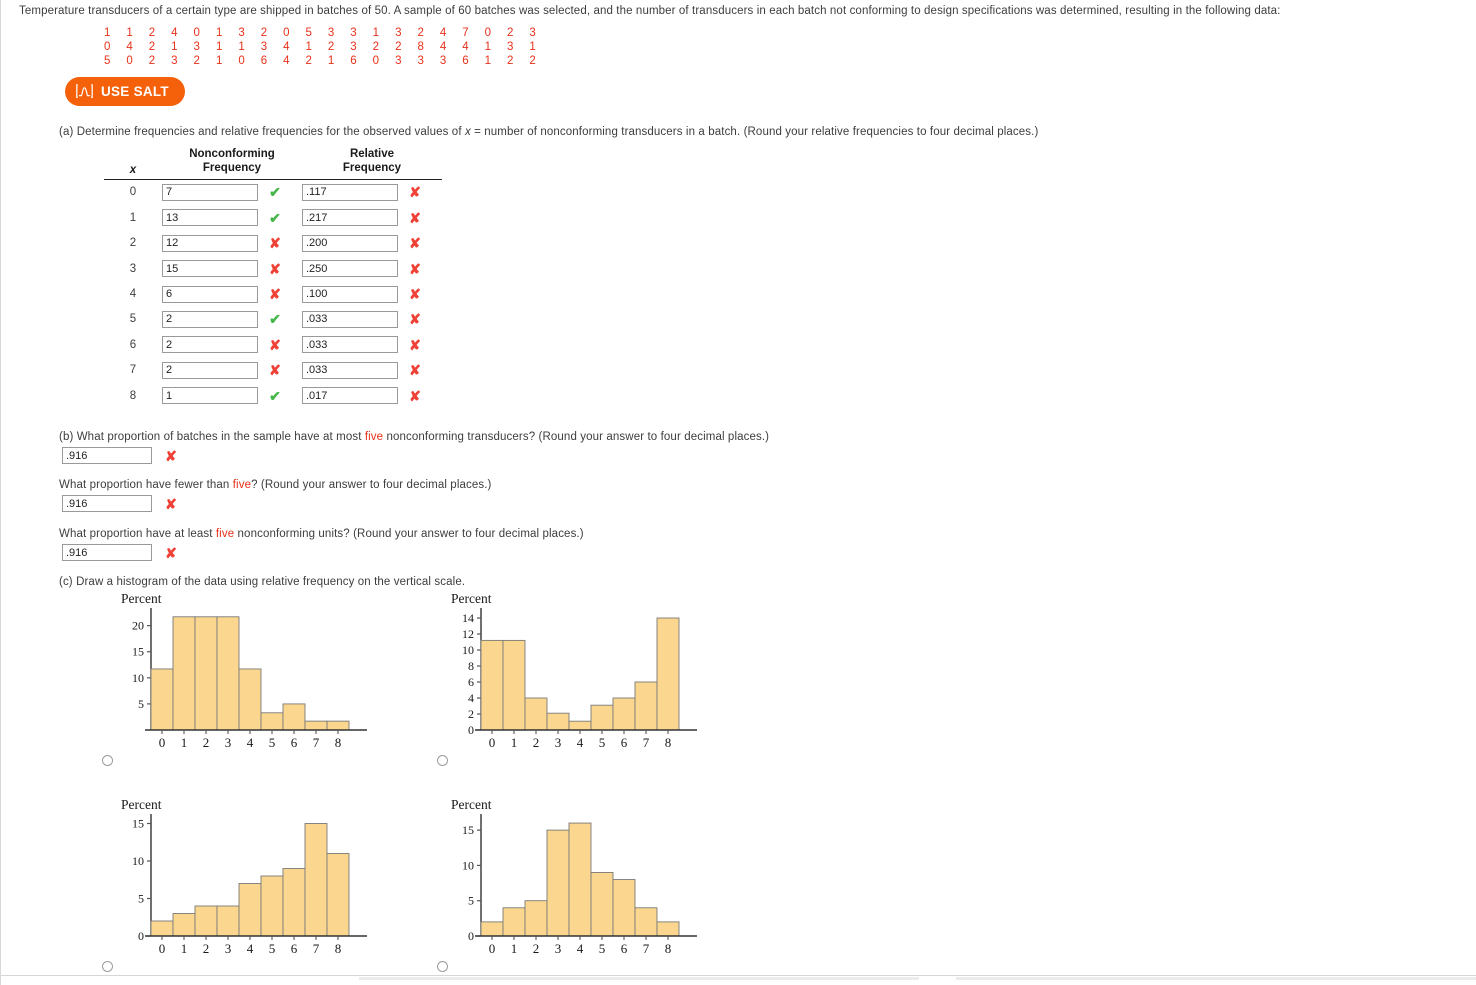 This screenshot has width=1476, height=985. I want to click on histogram-option-3: Percent051015012345678Number, so click(262, 880).